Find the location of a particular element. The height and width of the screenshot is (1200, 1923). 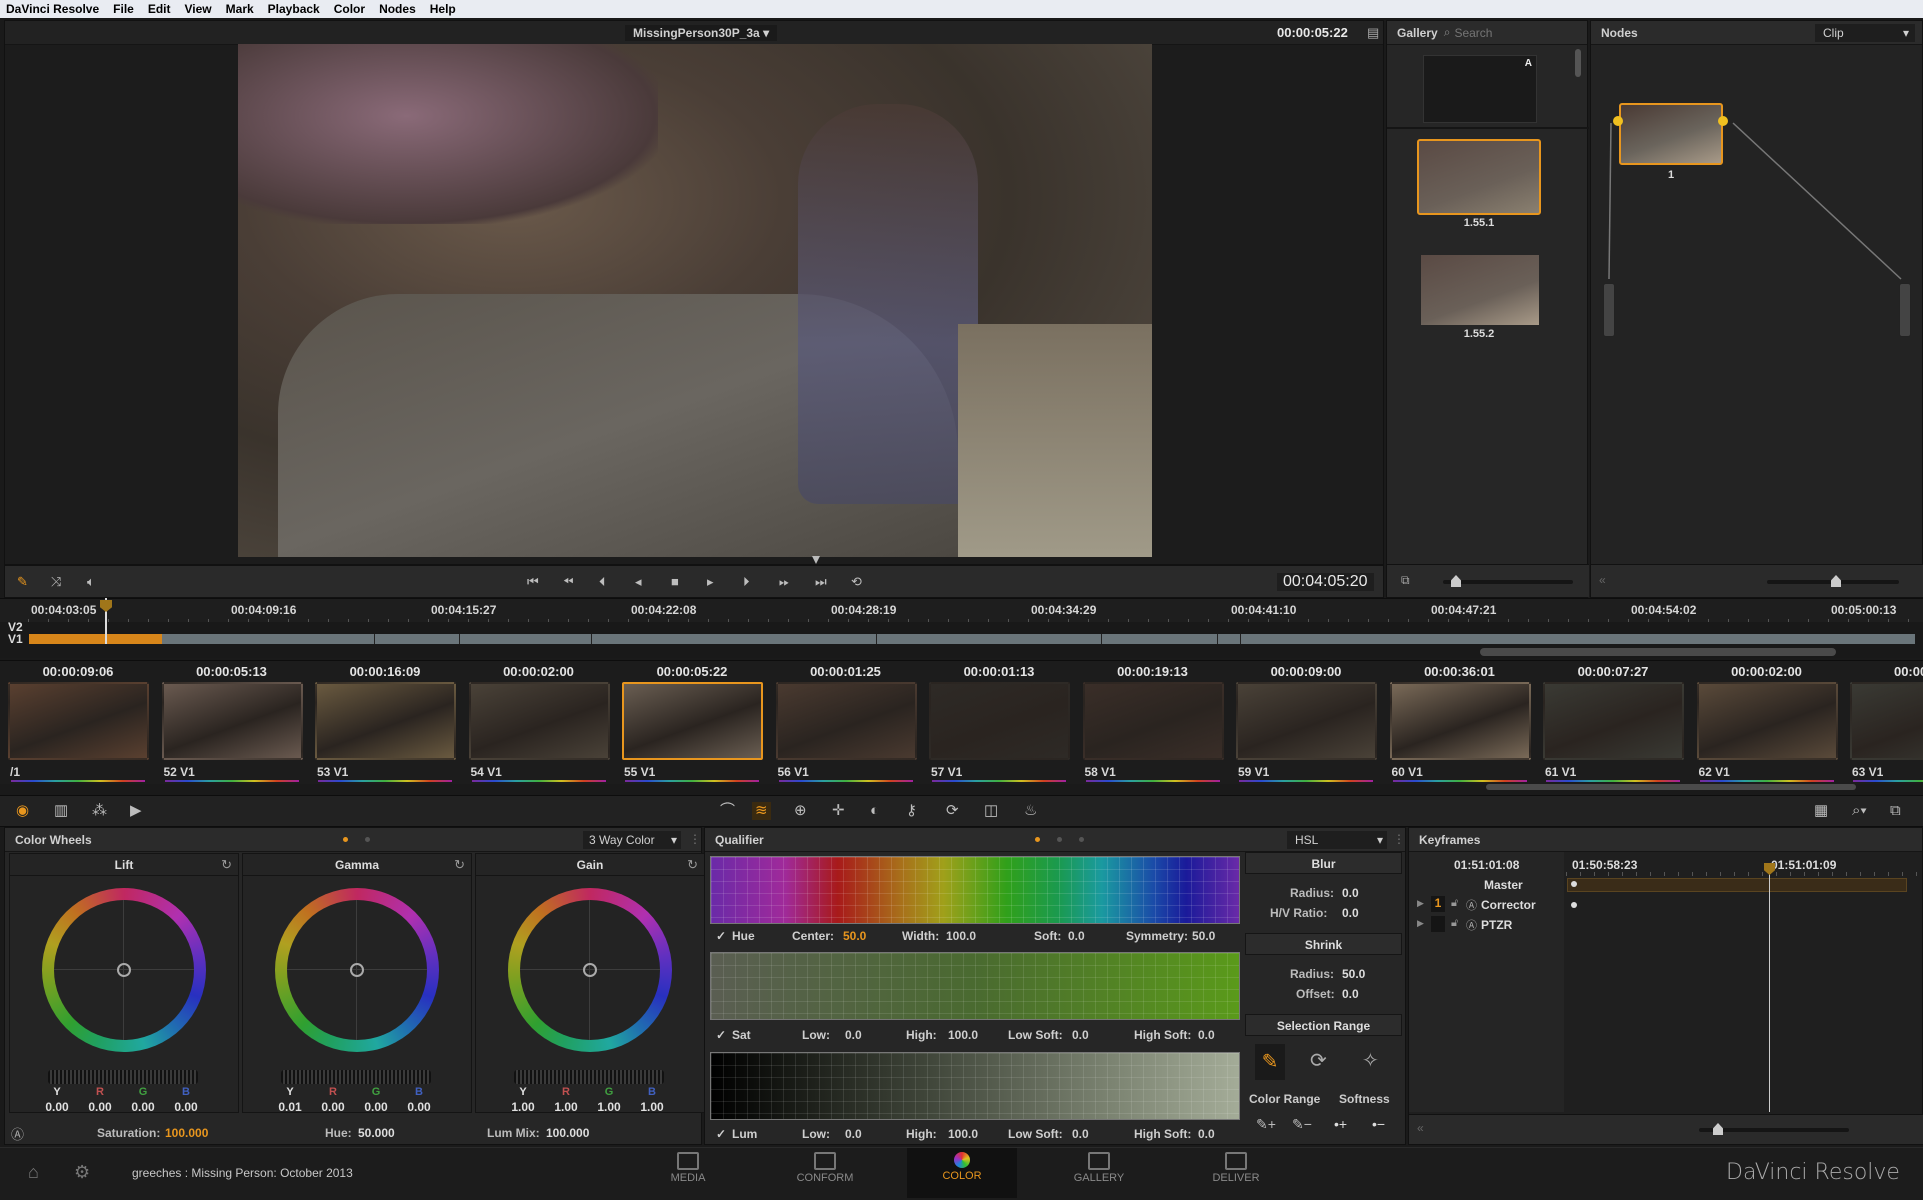

cull-icon: ⟳ is located at coordinates (1318, 1060).